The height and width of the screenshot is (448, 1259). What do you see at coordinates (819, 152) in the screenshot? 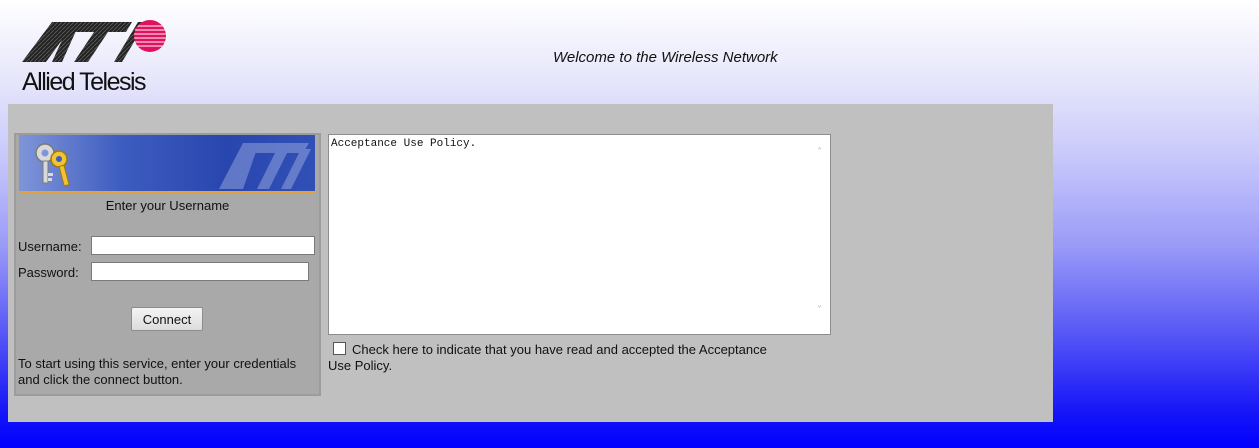
I see `chevron-up-icon: ˄` at bounding box center [819, 152].